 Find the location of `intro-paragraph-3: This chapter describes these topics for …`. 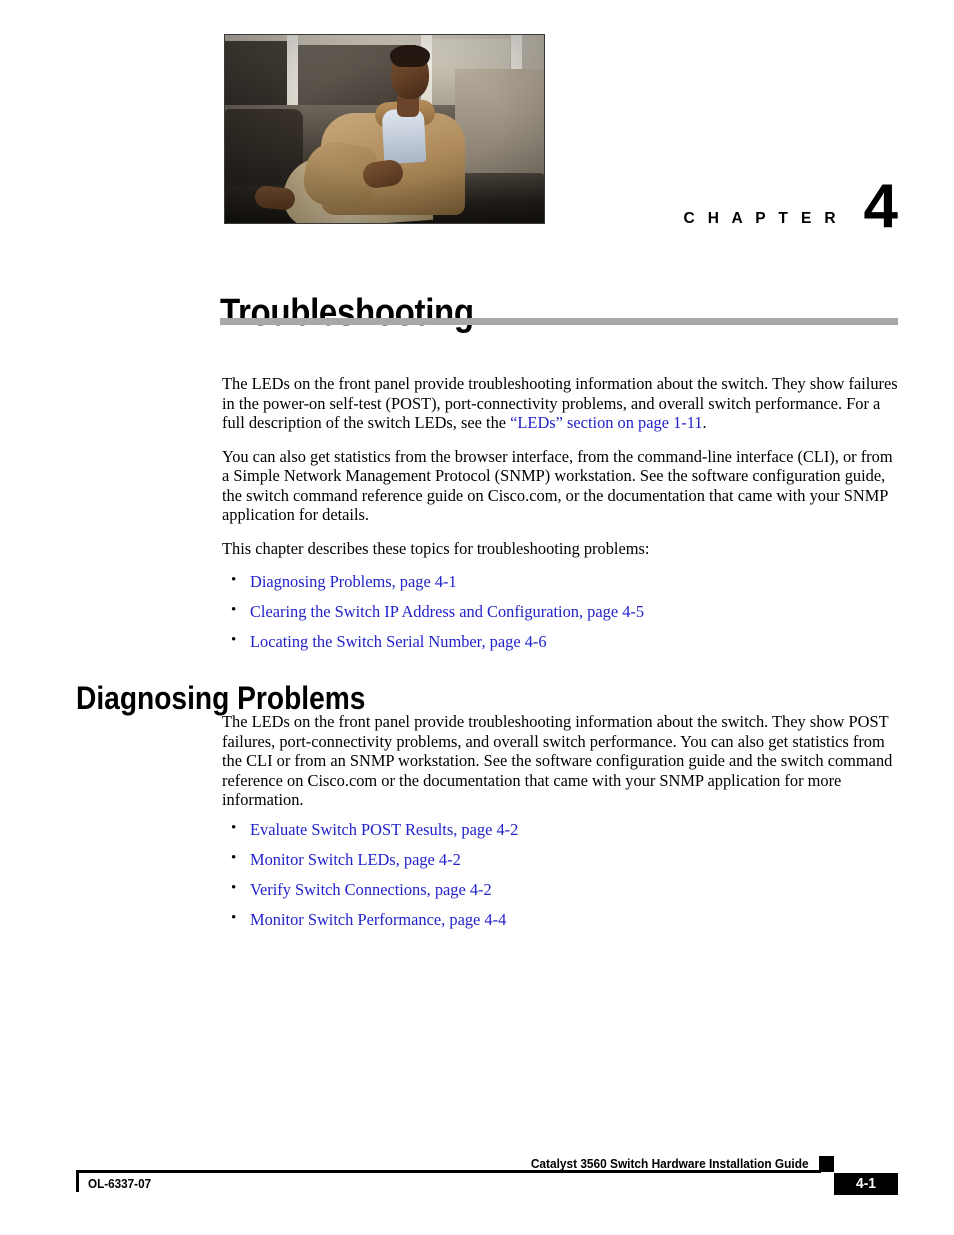

intro-paragraph-3: This chapter describes these topics for … is located at coordinates (436, 548).